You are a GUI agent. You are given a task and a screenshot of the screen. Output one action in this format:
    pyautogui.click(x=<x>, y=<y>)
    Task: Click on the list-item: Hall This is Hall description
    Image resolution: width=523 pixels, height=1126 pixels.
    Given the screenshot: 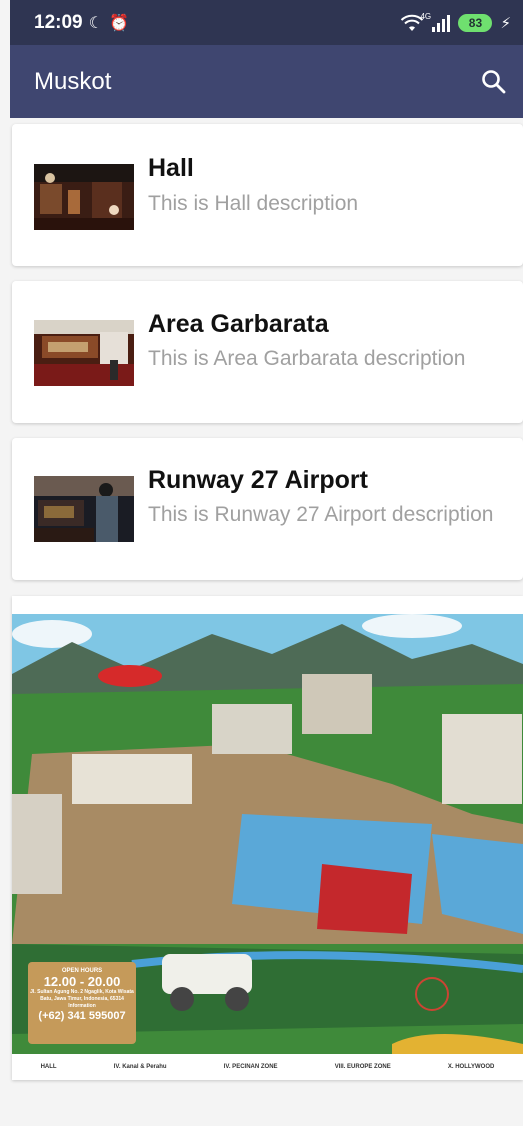 What is the action you would take?
    pyautogui.click(x=267, y=195)
    